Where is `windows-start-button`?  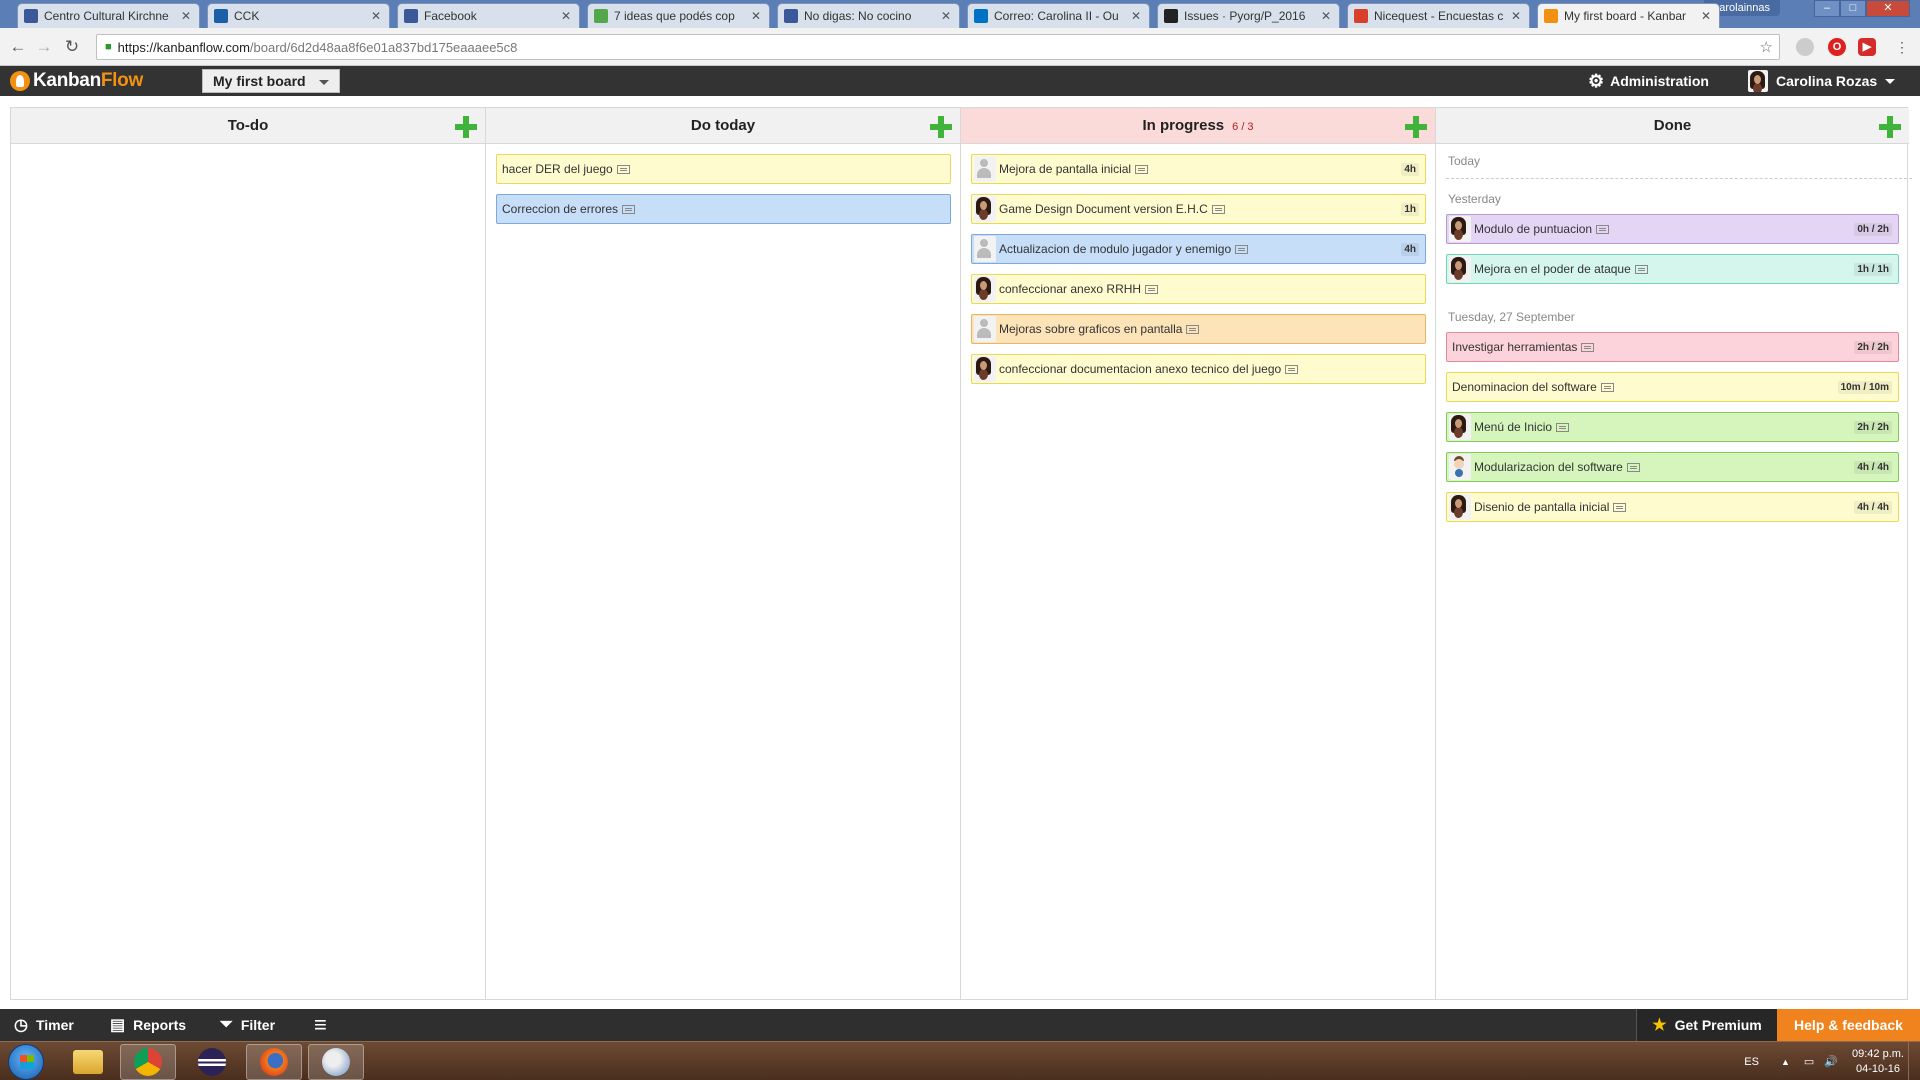
windows-start-button is located at coordinates (26, 1062).